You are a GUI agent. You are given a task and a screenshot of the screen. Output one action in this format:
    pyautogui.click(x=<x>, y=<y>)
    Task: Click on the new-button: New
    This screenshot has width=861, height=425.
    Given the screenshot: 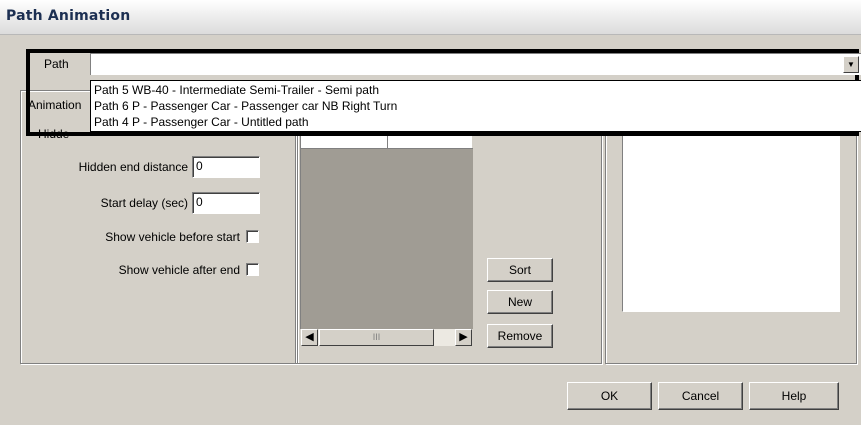 What is the action you would take?
    pyautogui.click(x=520, y=302)
    